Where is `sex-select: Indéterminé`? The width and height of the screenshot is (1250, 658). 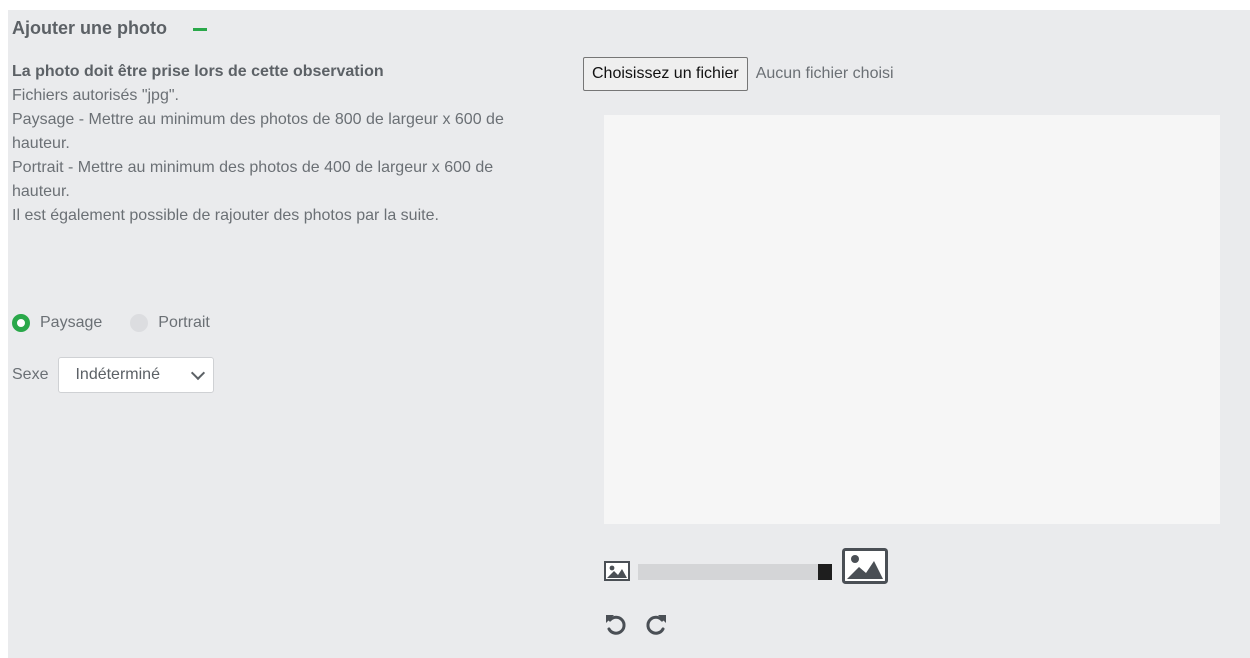
sex-select: Indéterminé is located at coordinates (136, 375).